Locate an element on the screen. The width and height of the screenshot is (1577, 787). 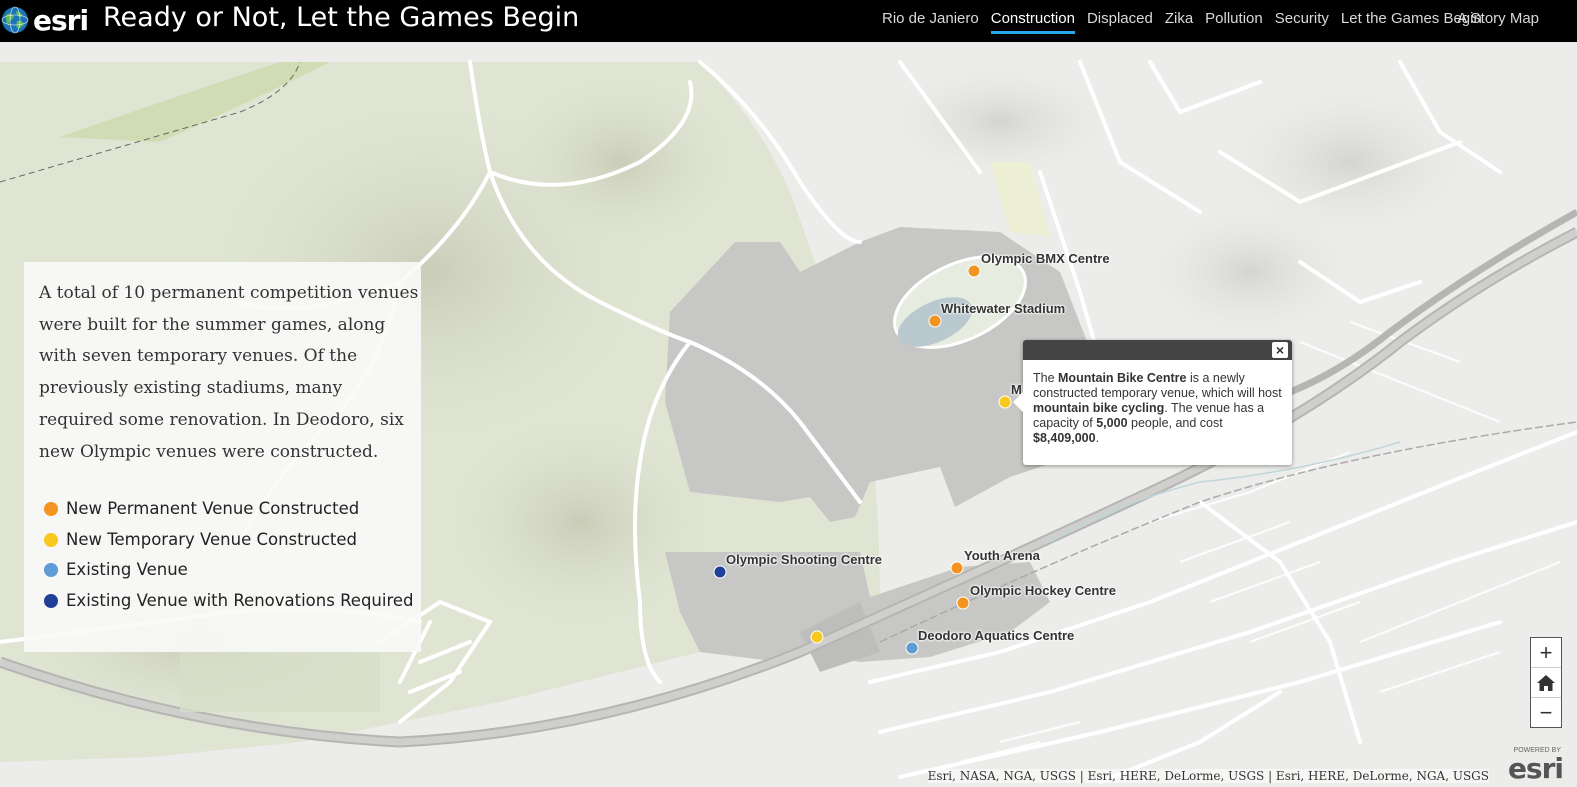
popup-text: people, and cost is located at coordinates (1175, 423).